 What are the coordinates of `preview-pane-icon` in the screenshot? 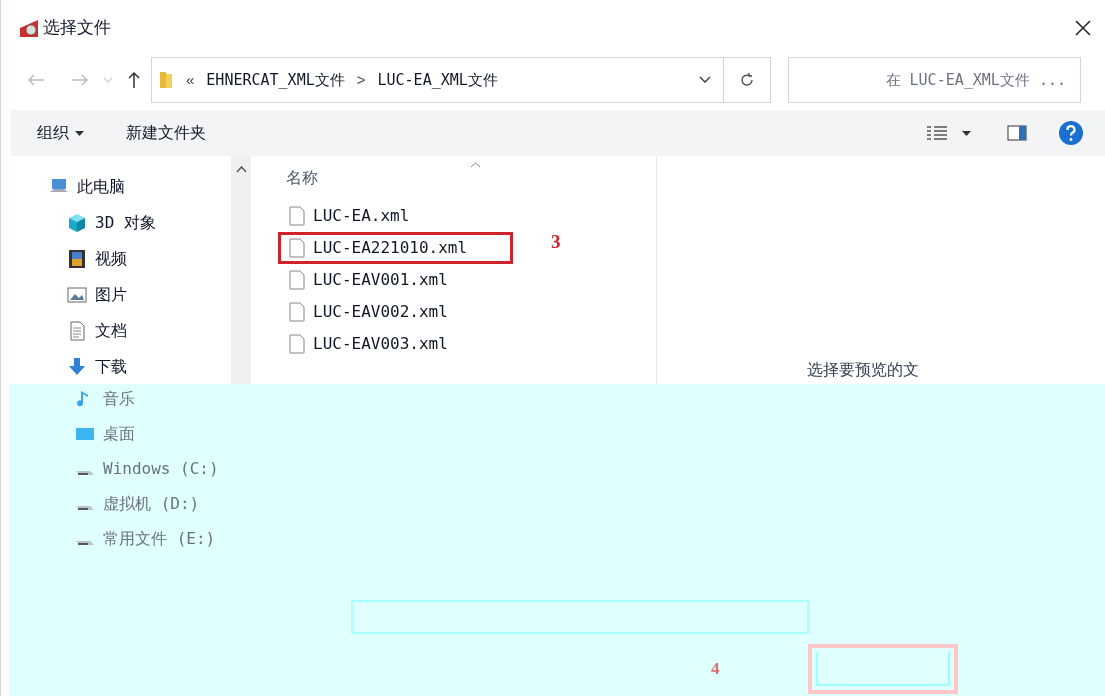 It's located at (1017, 133).